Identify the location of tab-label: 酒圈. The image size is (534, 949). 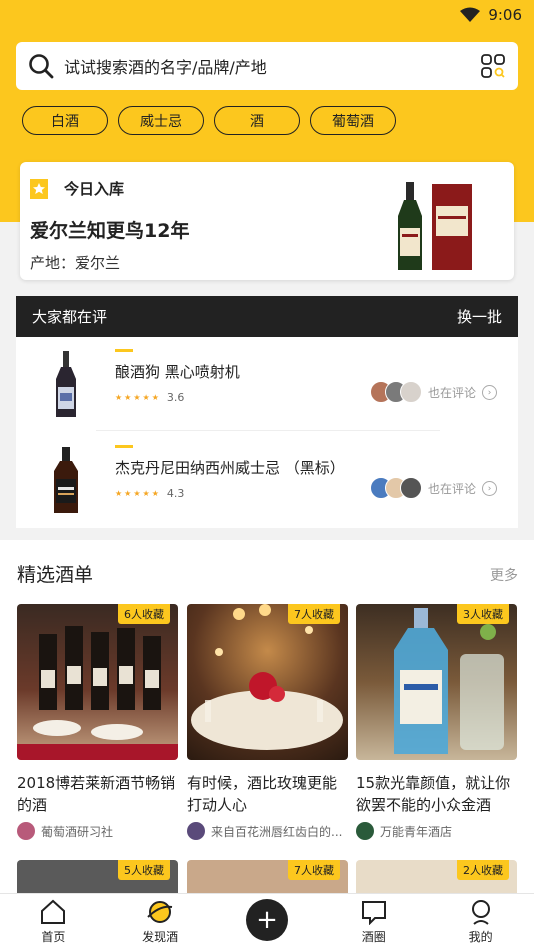
(373, 937).